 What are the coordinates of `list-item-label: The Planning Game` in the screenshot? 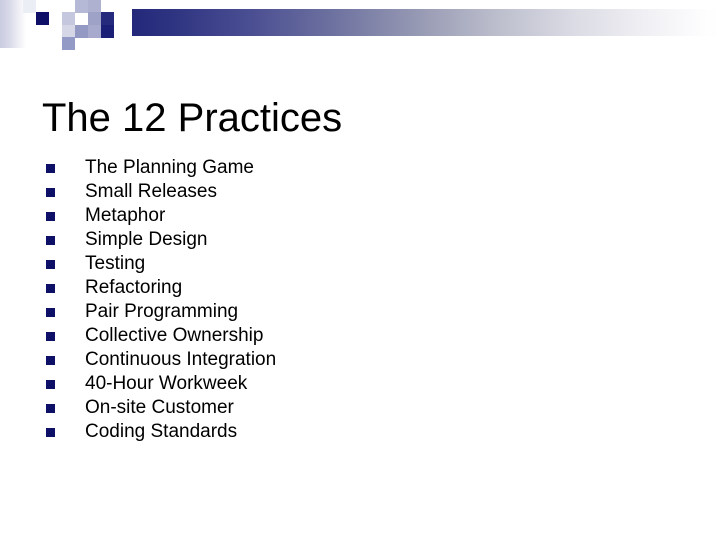 It's located at (169, 167).